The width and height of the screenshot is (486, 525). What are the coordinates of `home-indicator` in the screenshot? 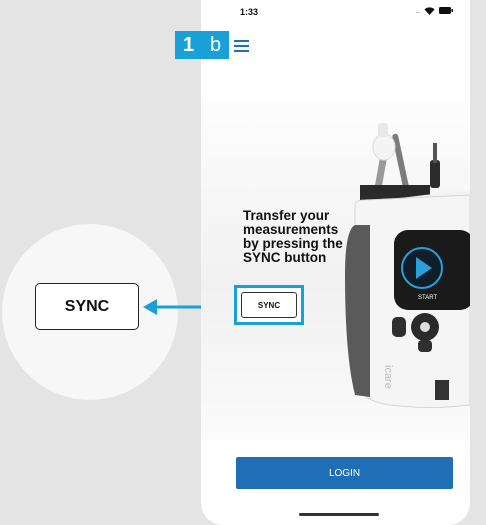 It's located at (339, 514).